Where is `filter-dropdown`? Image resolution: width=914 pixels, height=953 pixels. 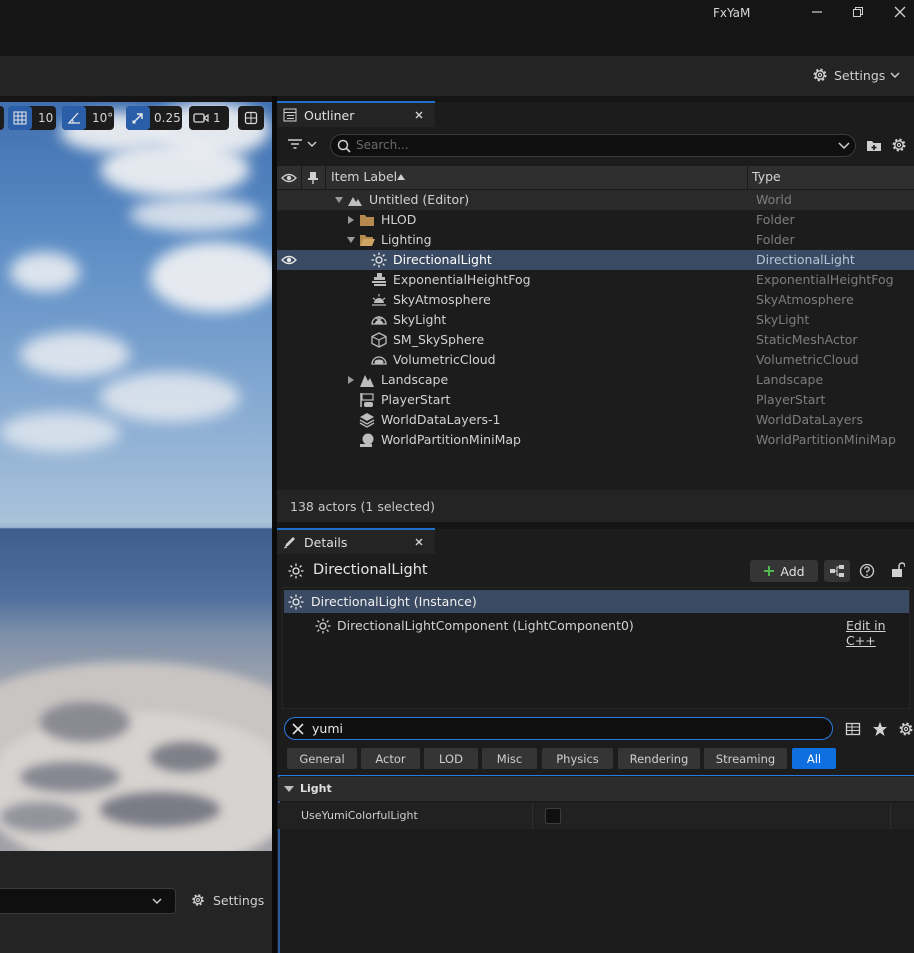
filter-dropdown is located at coordinates (302, 144).